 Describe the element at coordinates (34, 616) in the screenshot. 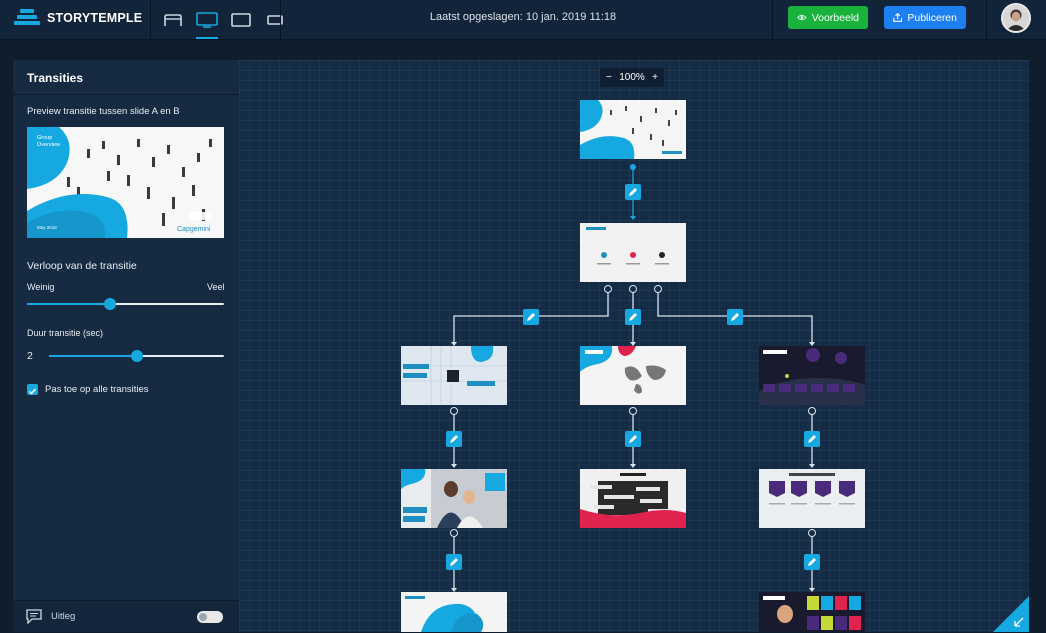

I see `chat-icon` at that location.